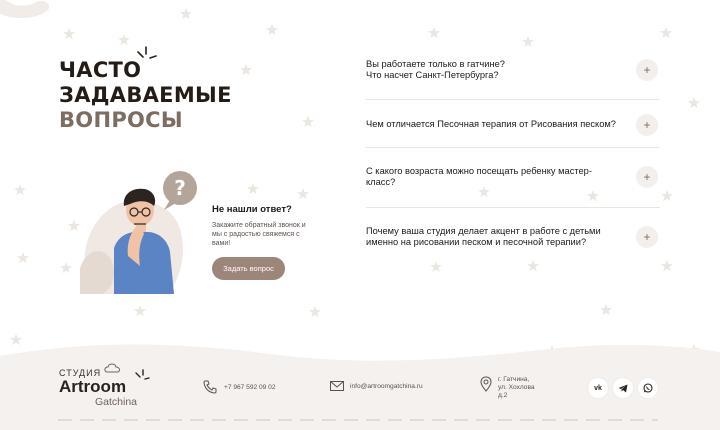 The image size is (720, 430). What do you see at coordinates (623, 388) in the screenshot?
I see `telegram-icon` at bounding box center [623, 388].